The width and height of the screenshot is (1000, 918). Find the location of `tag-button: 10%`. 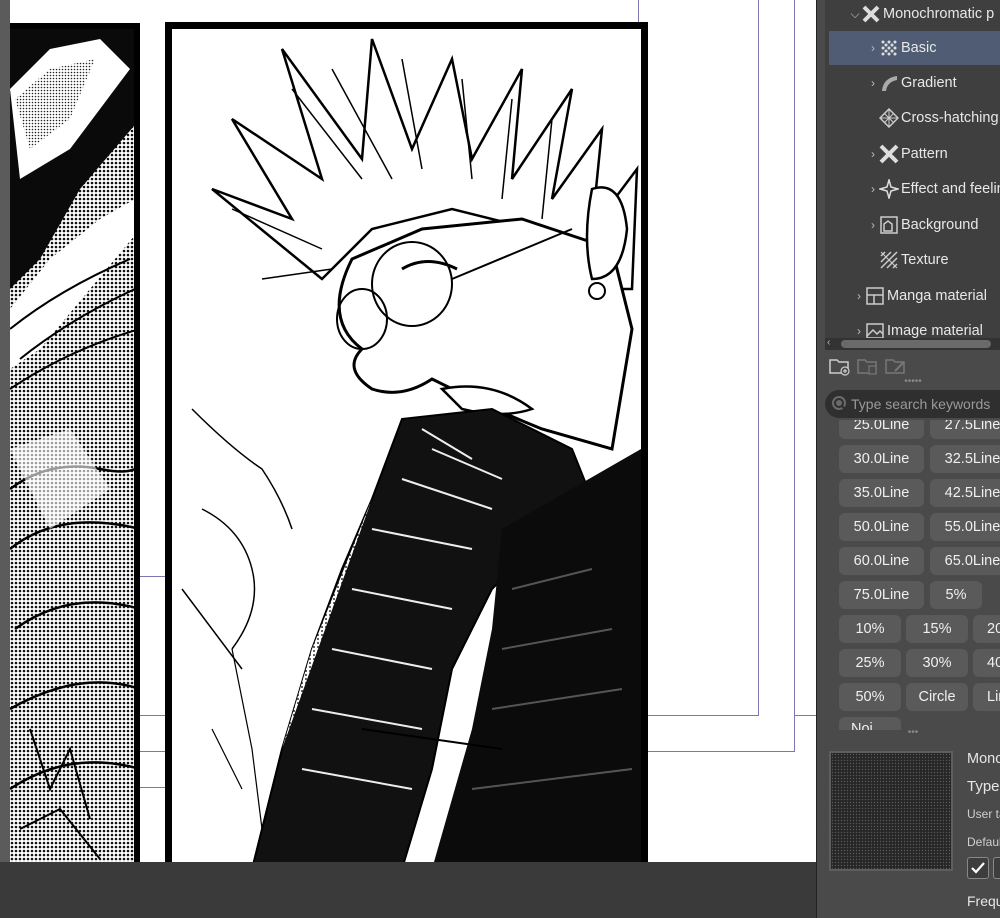

tag-button: 10% is located at coordinates (870, 629).